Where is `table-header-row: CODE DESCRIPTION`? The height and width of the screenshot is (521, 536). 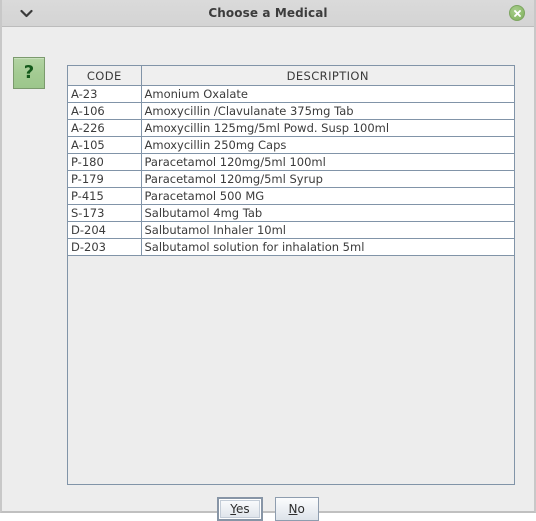 table-header-row: CODE DESCRIPTION is located at coordinates (291, 76).